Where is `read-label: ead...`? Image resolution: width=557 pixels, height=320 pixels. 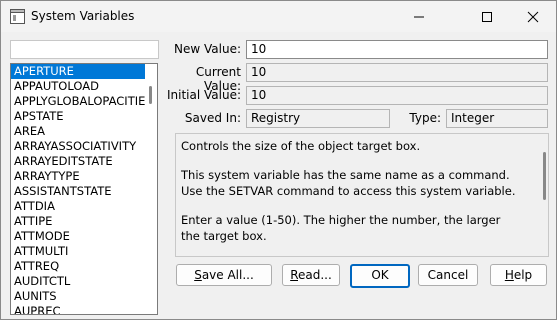
read-label: ead... is located at coordinates (315, 275).